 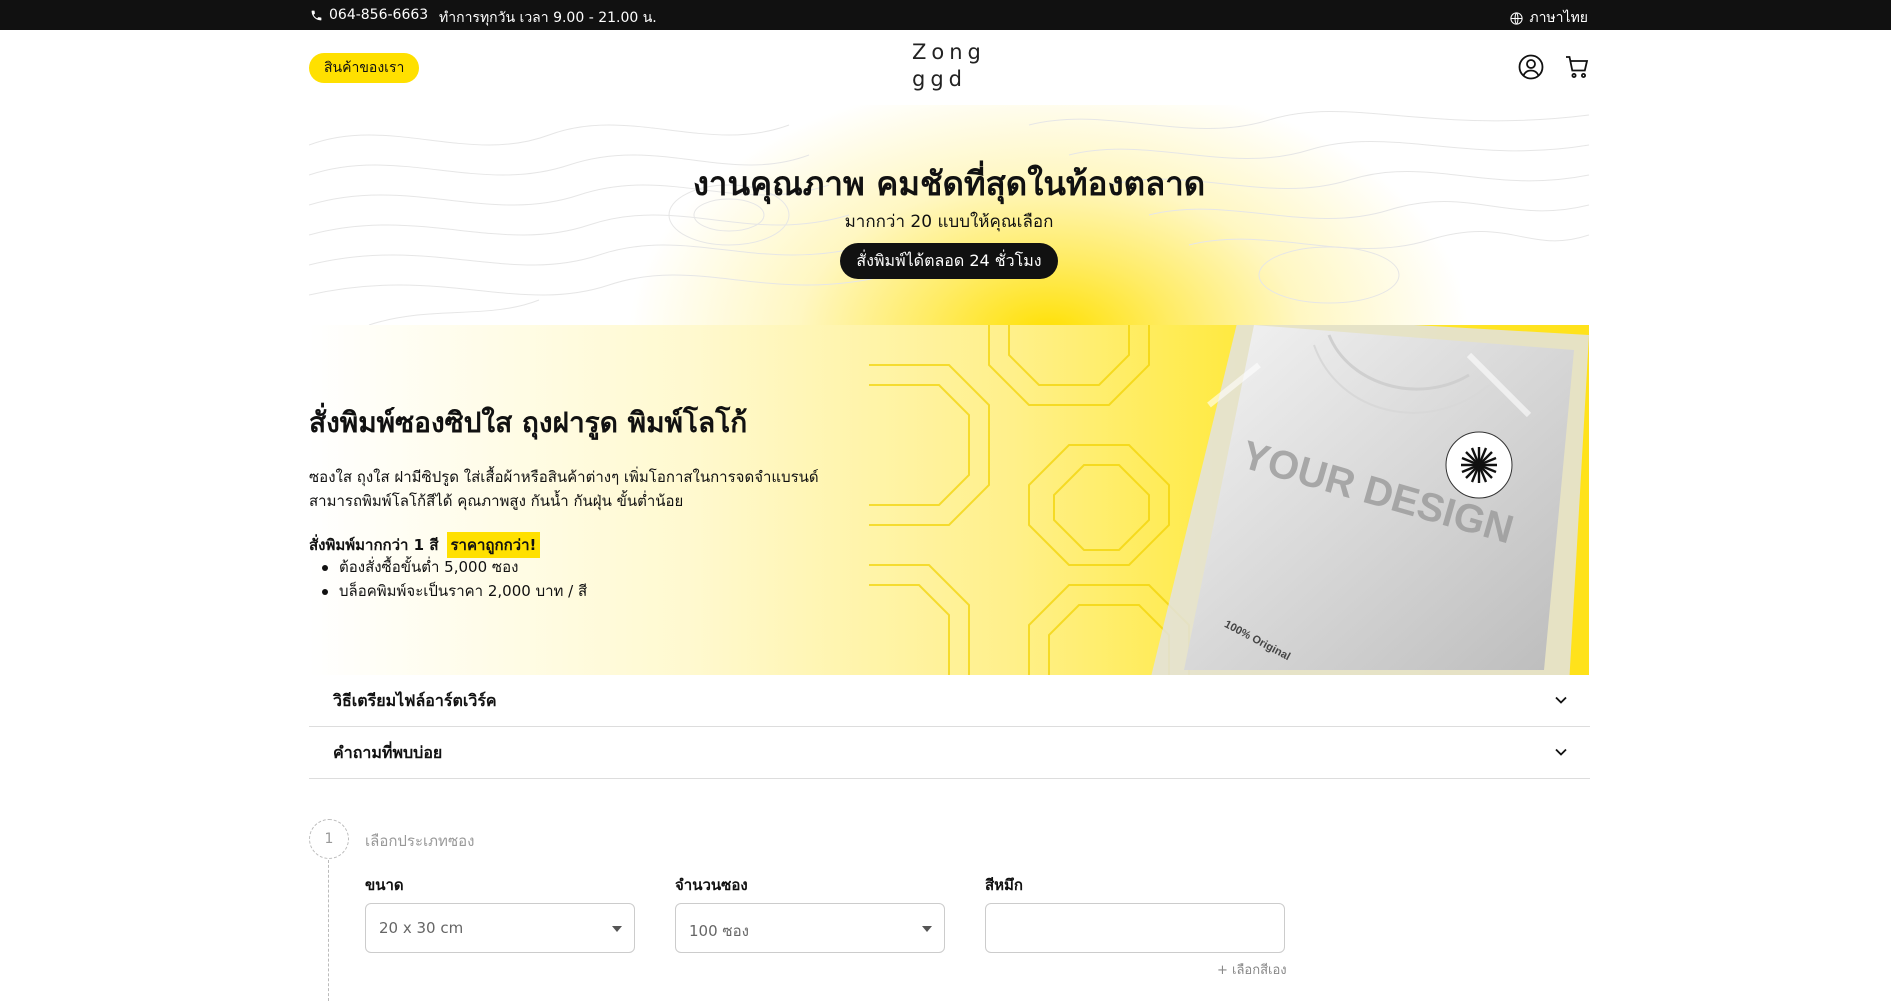 I want to click on accordion-label: คำถามที่พบบ่อย, so click(x=388, y=752).